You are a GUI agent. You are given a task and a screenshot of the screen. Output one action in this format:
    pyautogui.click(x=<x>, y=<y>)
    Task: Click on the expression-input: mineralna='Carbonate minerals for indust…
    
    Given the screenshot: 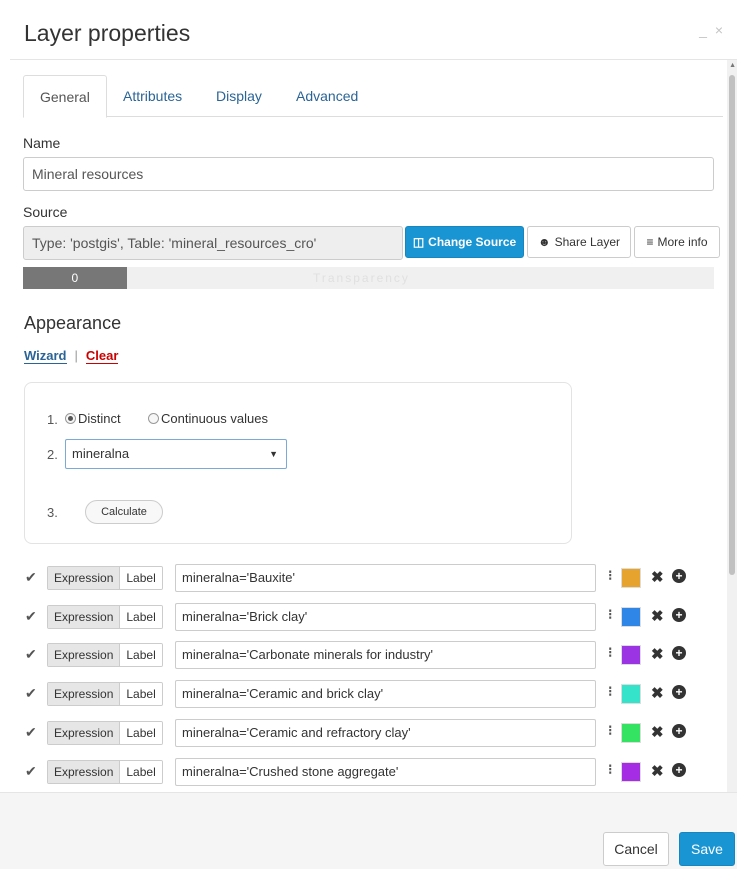 What is the action you would take?
    pyautogui.click(x=385, y=655)
    